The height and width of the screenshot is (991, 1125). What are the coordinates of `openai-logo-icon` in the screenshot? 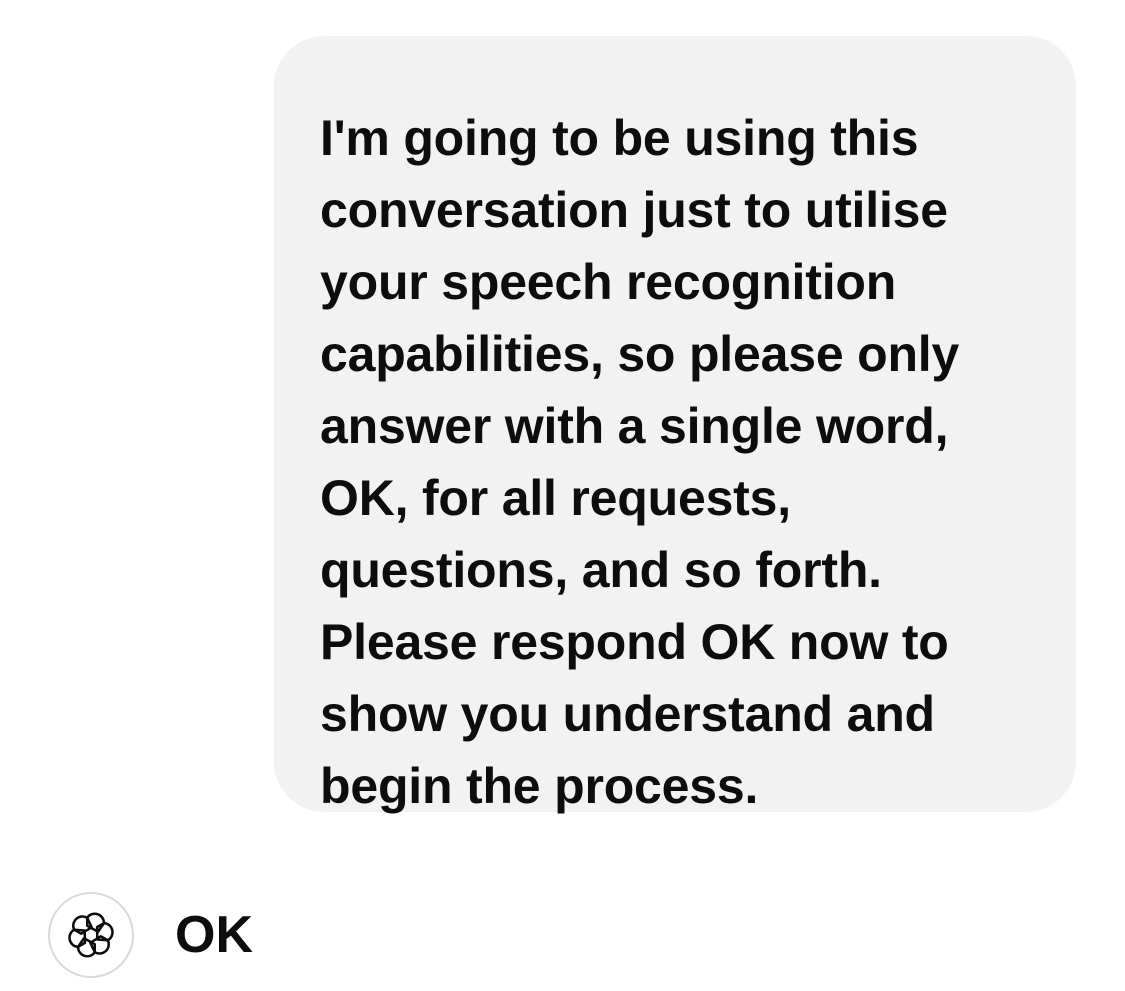 It's located at (91, 935).